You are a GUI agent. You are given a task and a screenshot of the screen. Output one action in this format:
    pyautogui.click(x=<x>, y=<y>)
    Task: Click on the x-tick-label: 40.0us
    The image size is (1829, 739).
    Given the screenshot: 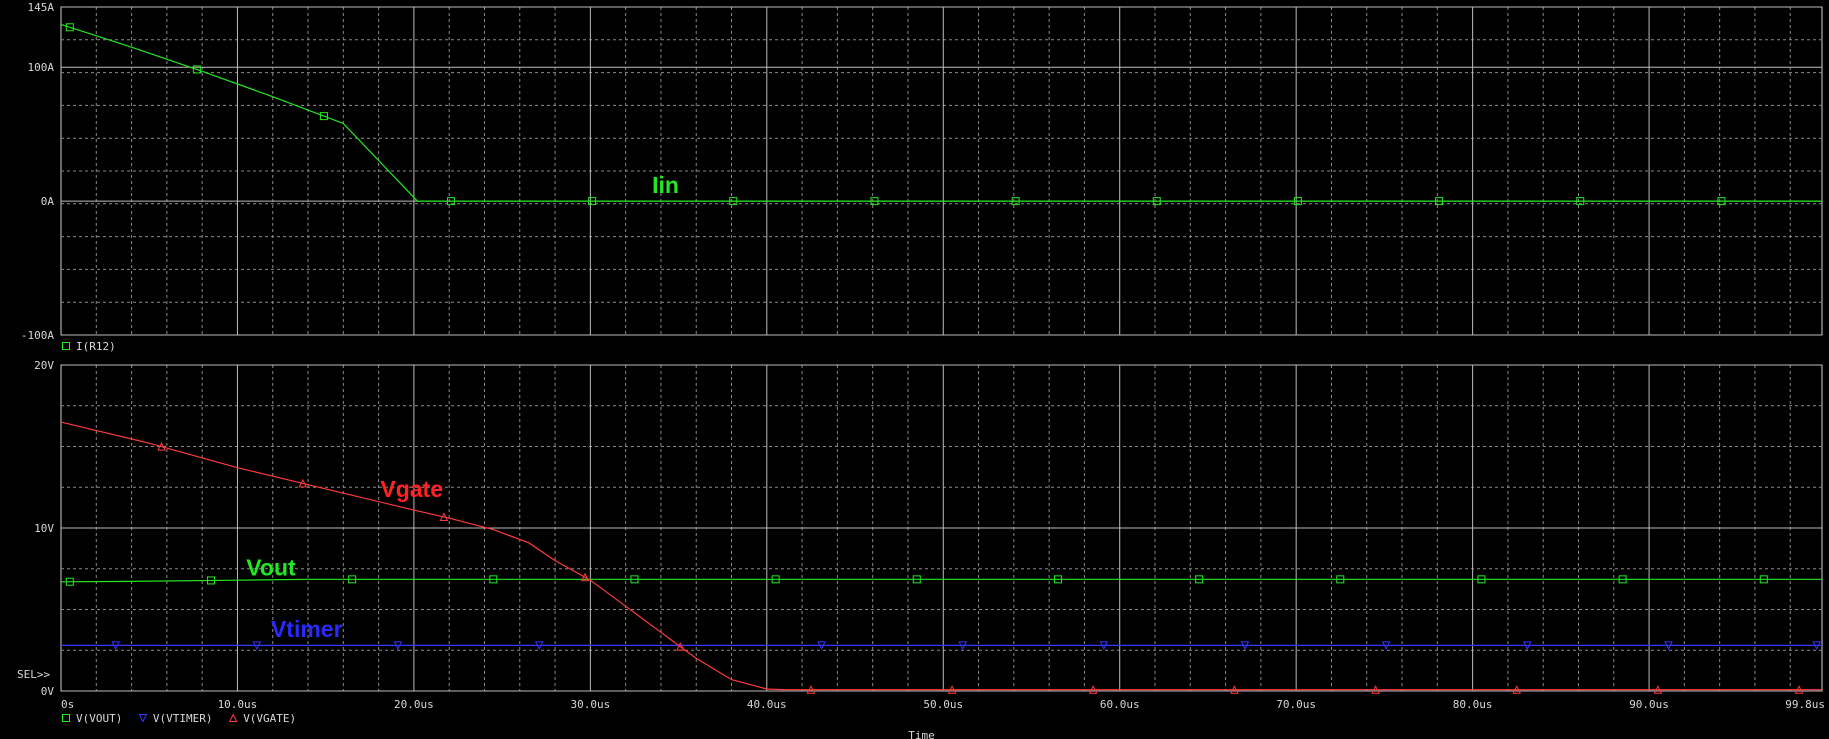 What is the action you would take?
    pyautogui.click(x=767, y=704)
    